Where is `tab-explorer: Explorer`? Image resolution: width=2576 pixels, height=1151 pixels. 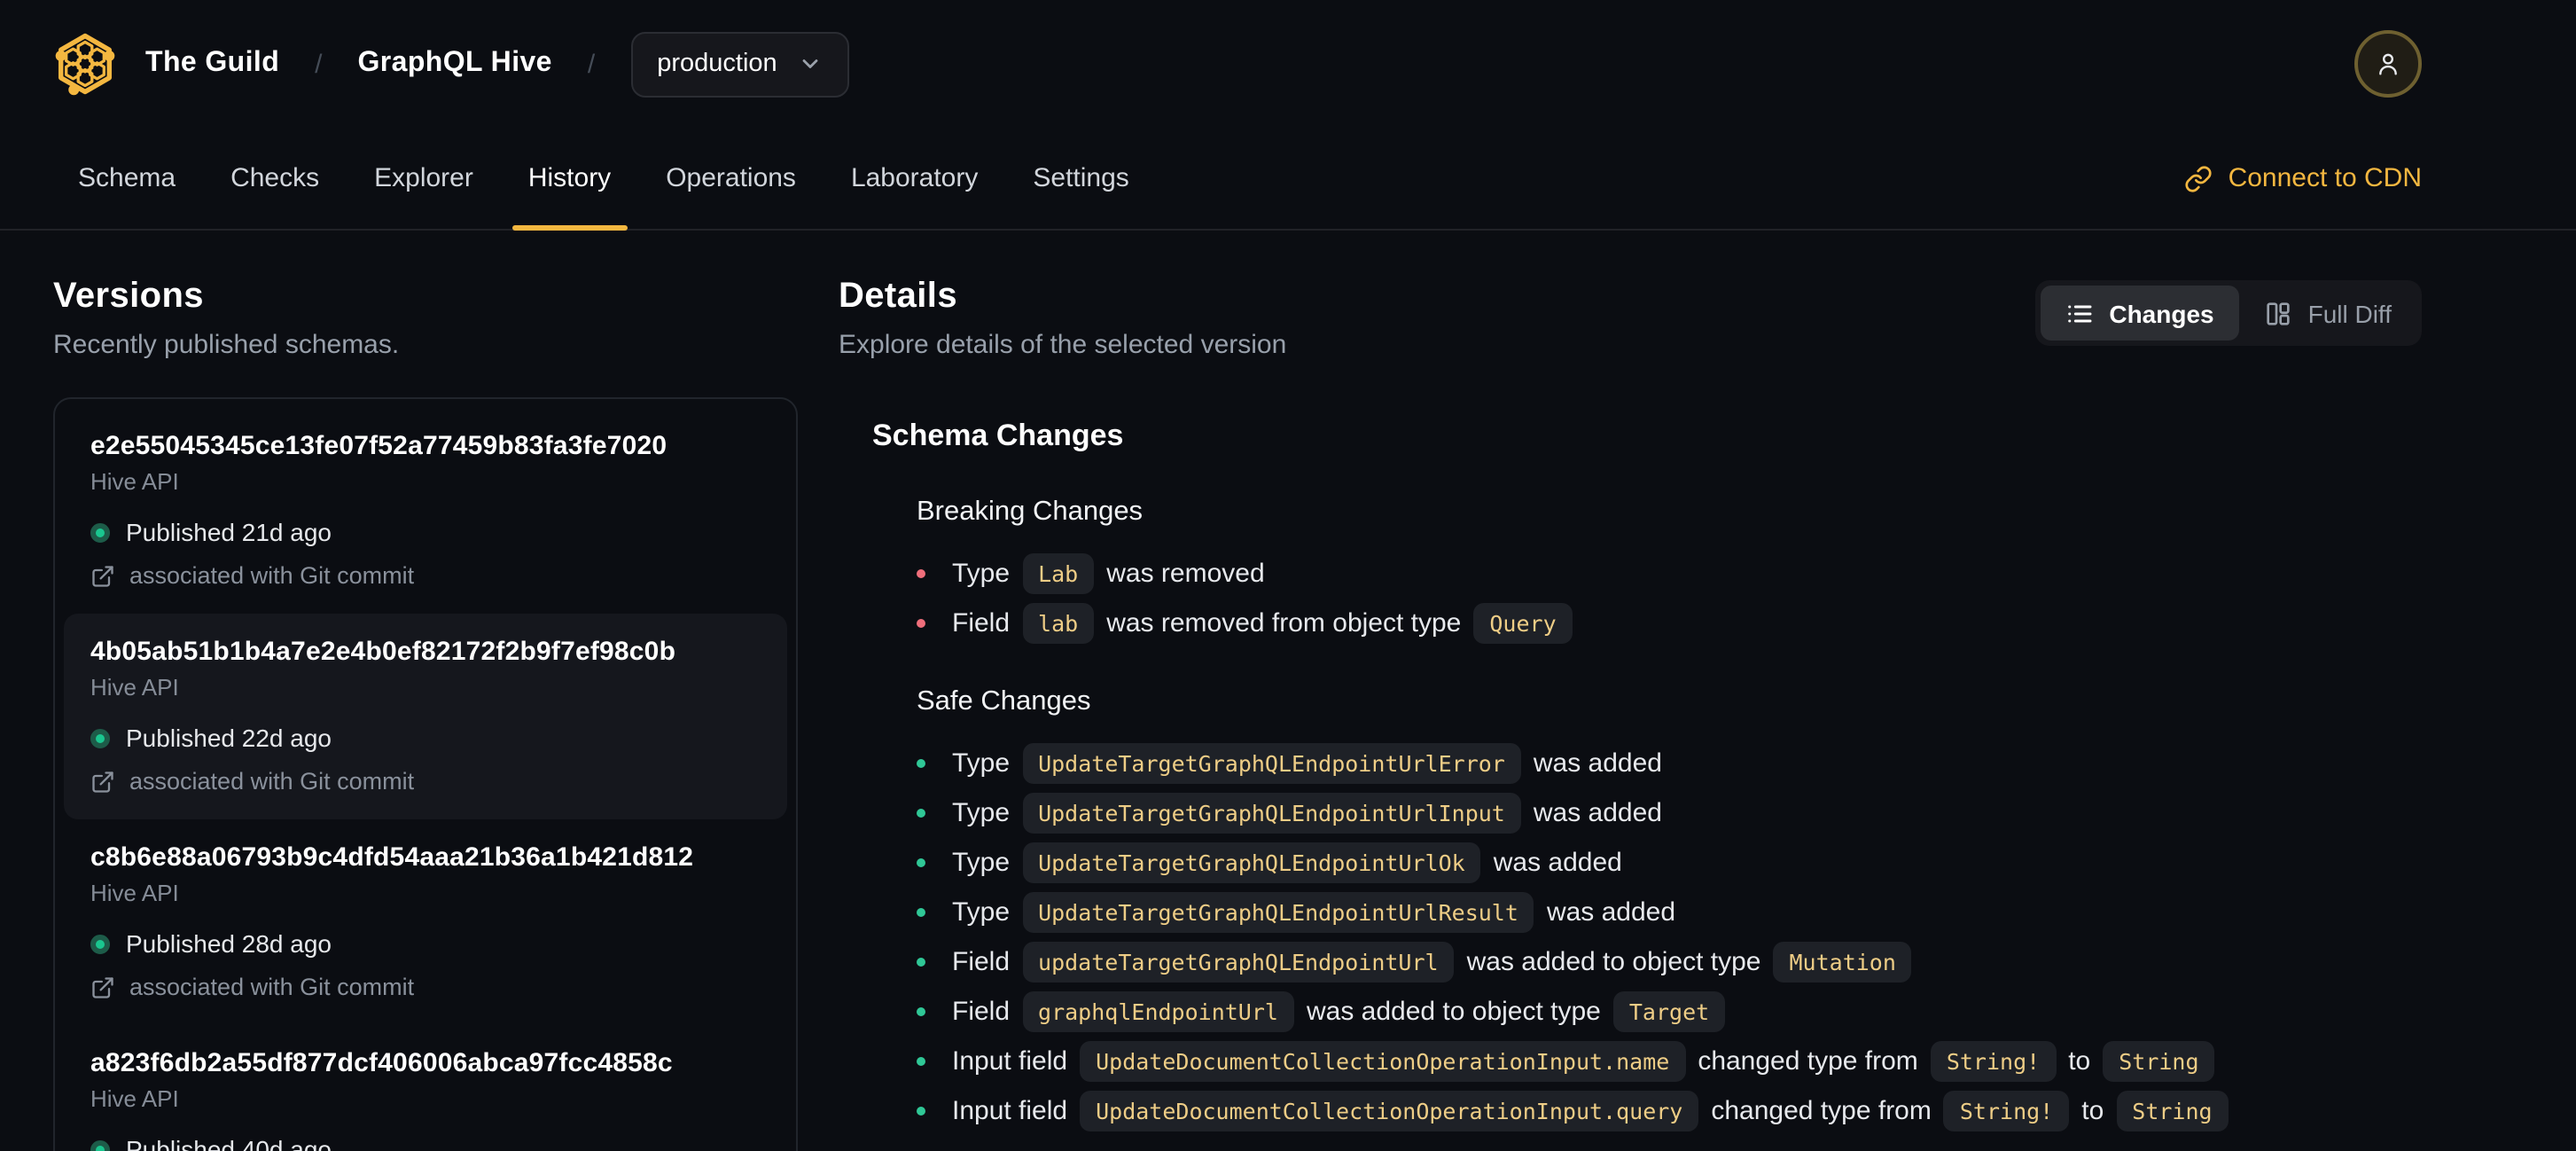 tab-explorer: Explorer is located at coordinates (423, 178).